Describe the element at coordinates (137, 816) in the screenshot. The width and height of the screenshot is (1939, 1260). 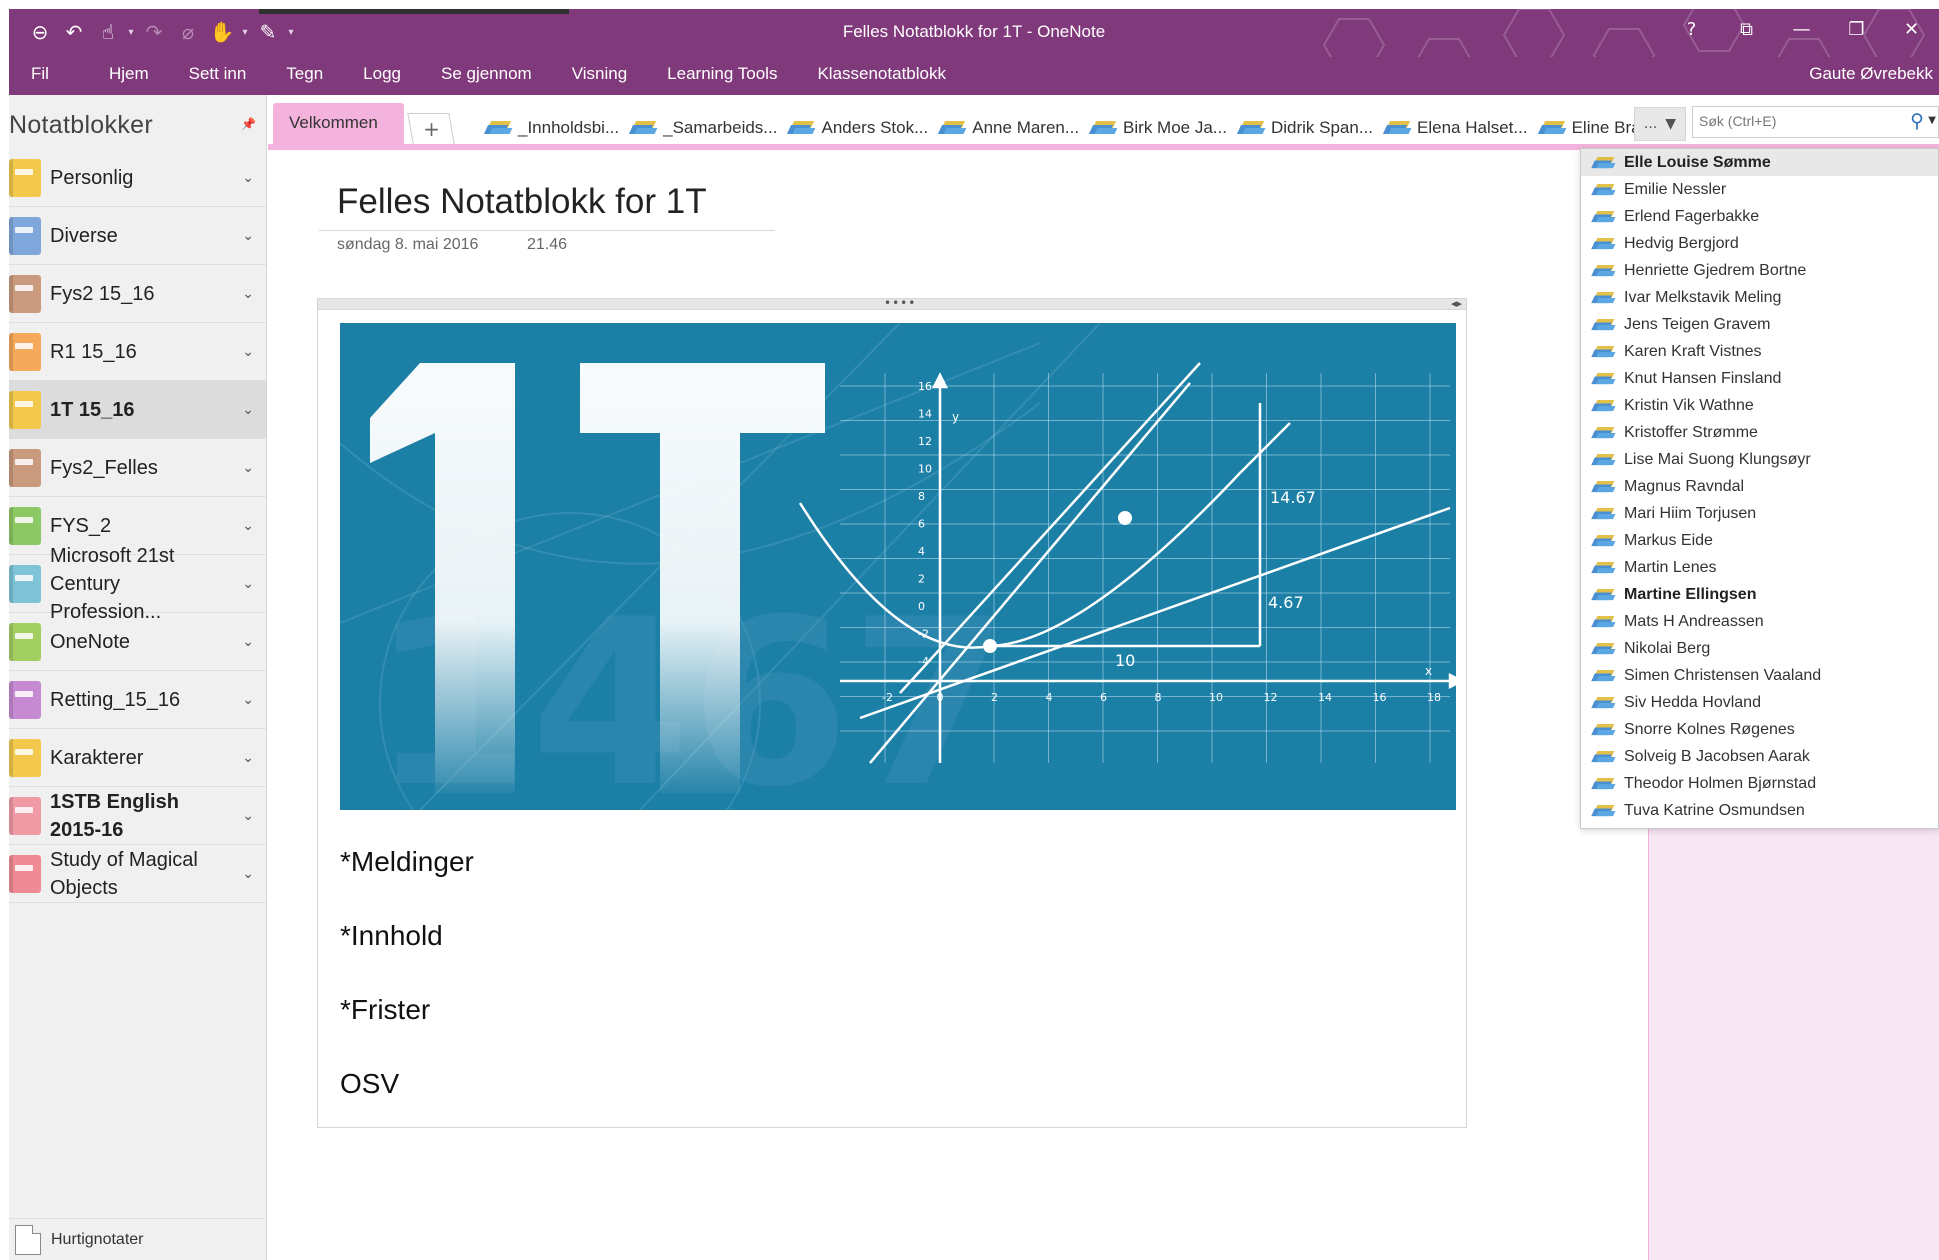
I see `notebook-item-1stb-english-2015-16: 1STB English 2015-16 ⌄` at that location.